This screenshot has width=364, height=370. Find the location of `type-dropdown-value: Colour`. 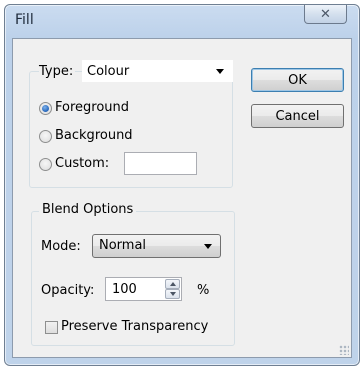

type-dropdown-value: Colour is located at coordinates (108, 71).